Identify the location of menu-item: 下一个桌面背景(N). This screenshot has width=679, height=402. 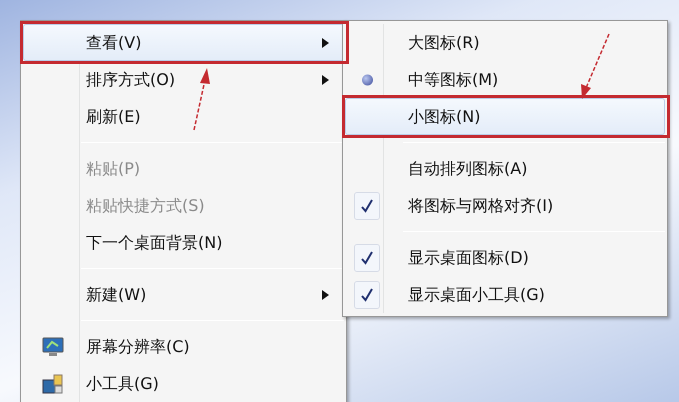
(183, 242).